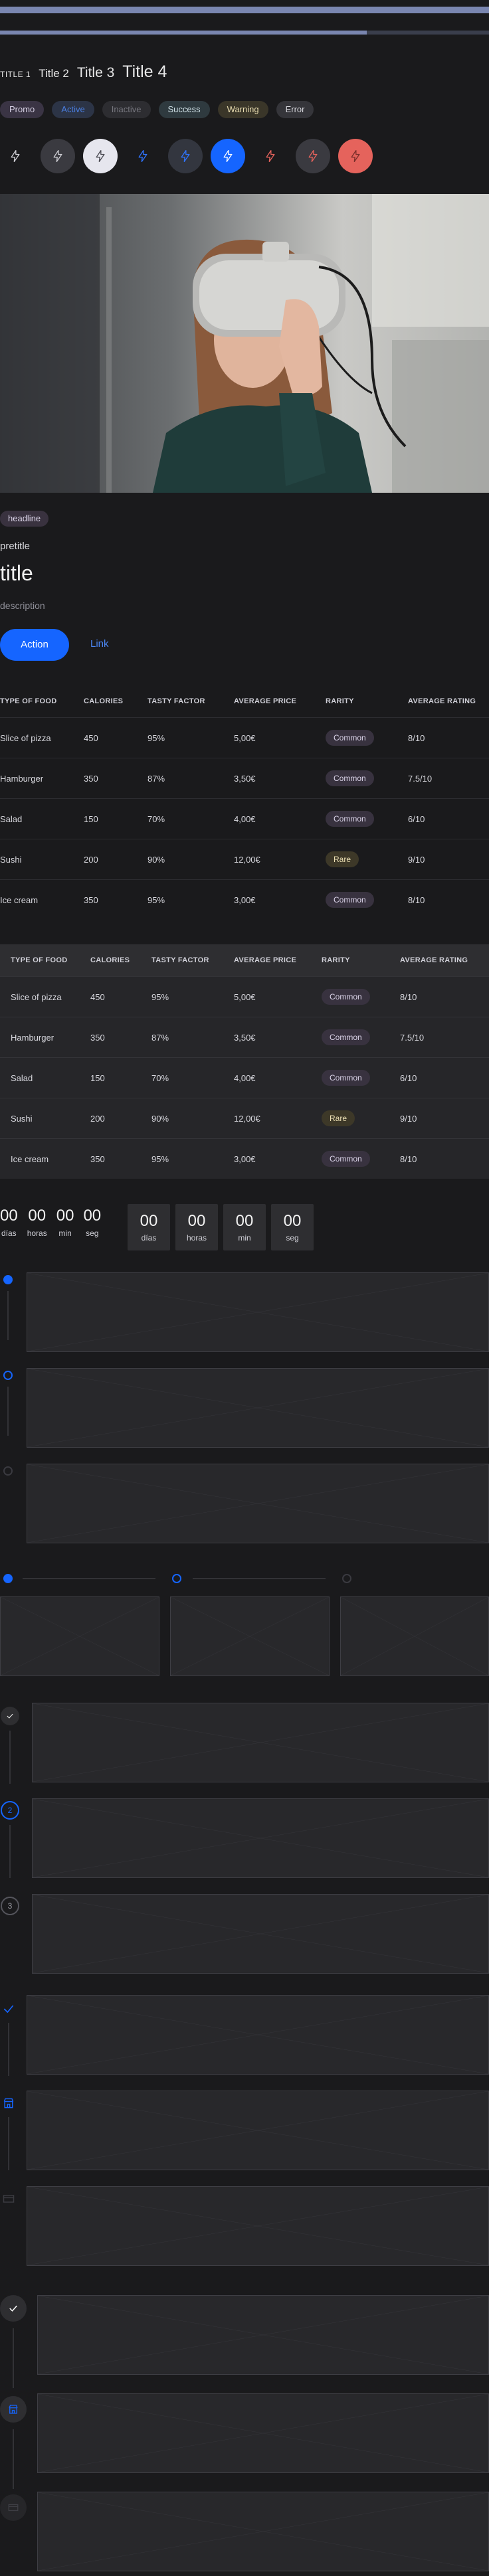 The width and height of the screenshot is (489, 2576). Describe the element at coordinates (156, 859) in the screenshot. I see `cell-tasty: 90%` at that location.